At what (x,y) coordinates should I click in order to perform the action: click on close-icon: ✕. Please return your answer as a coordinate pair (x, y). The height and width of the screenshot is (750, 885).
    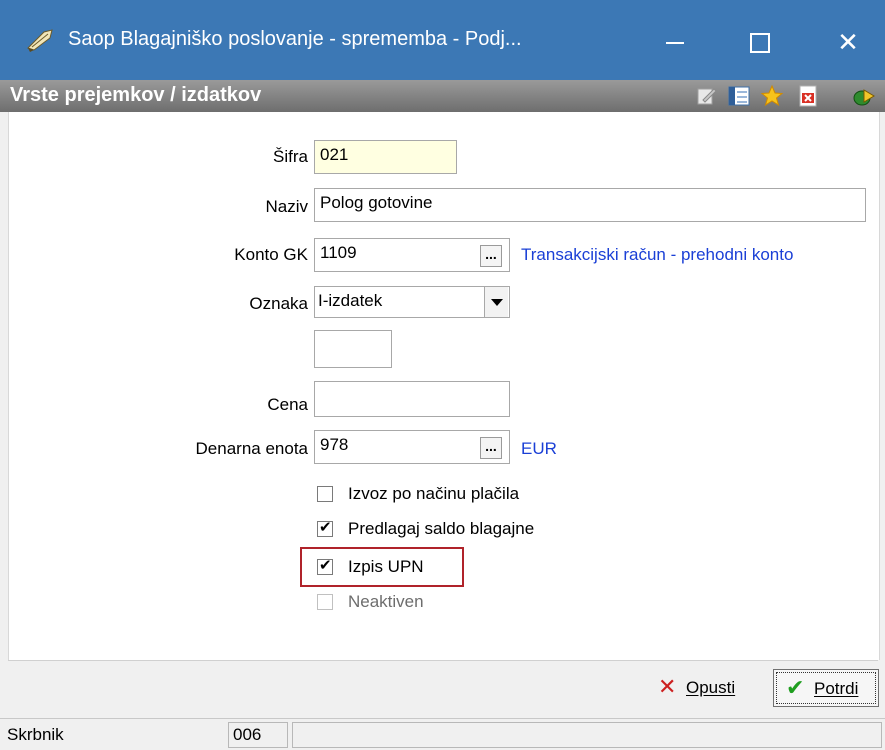
    Looking at the image, I should click on (848, 42).